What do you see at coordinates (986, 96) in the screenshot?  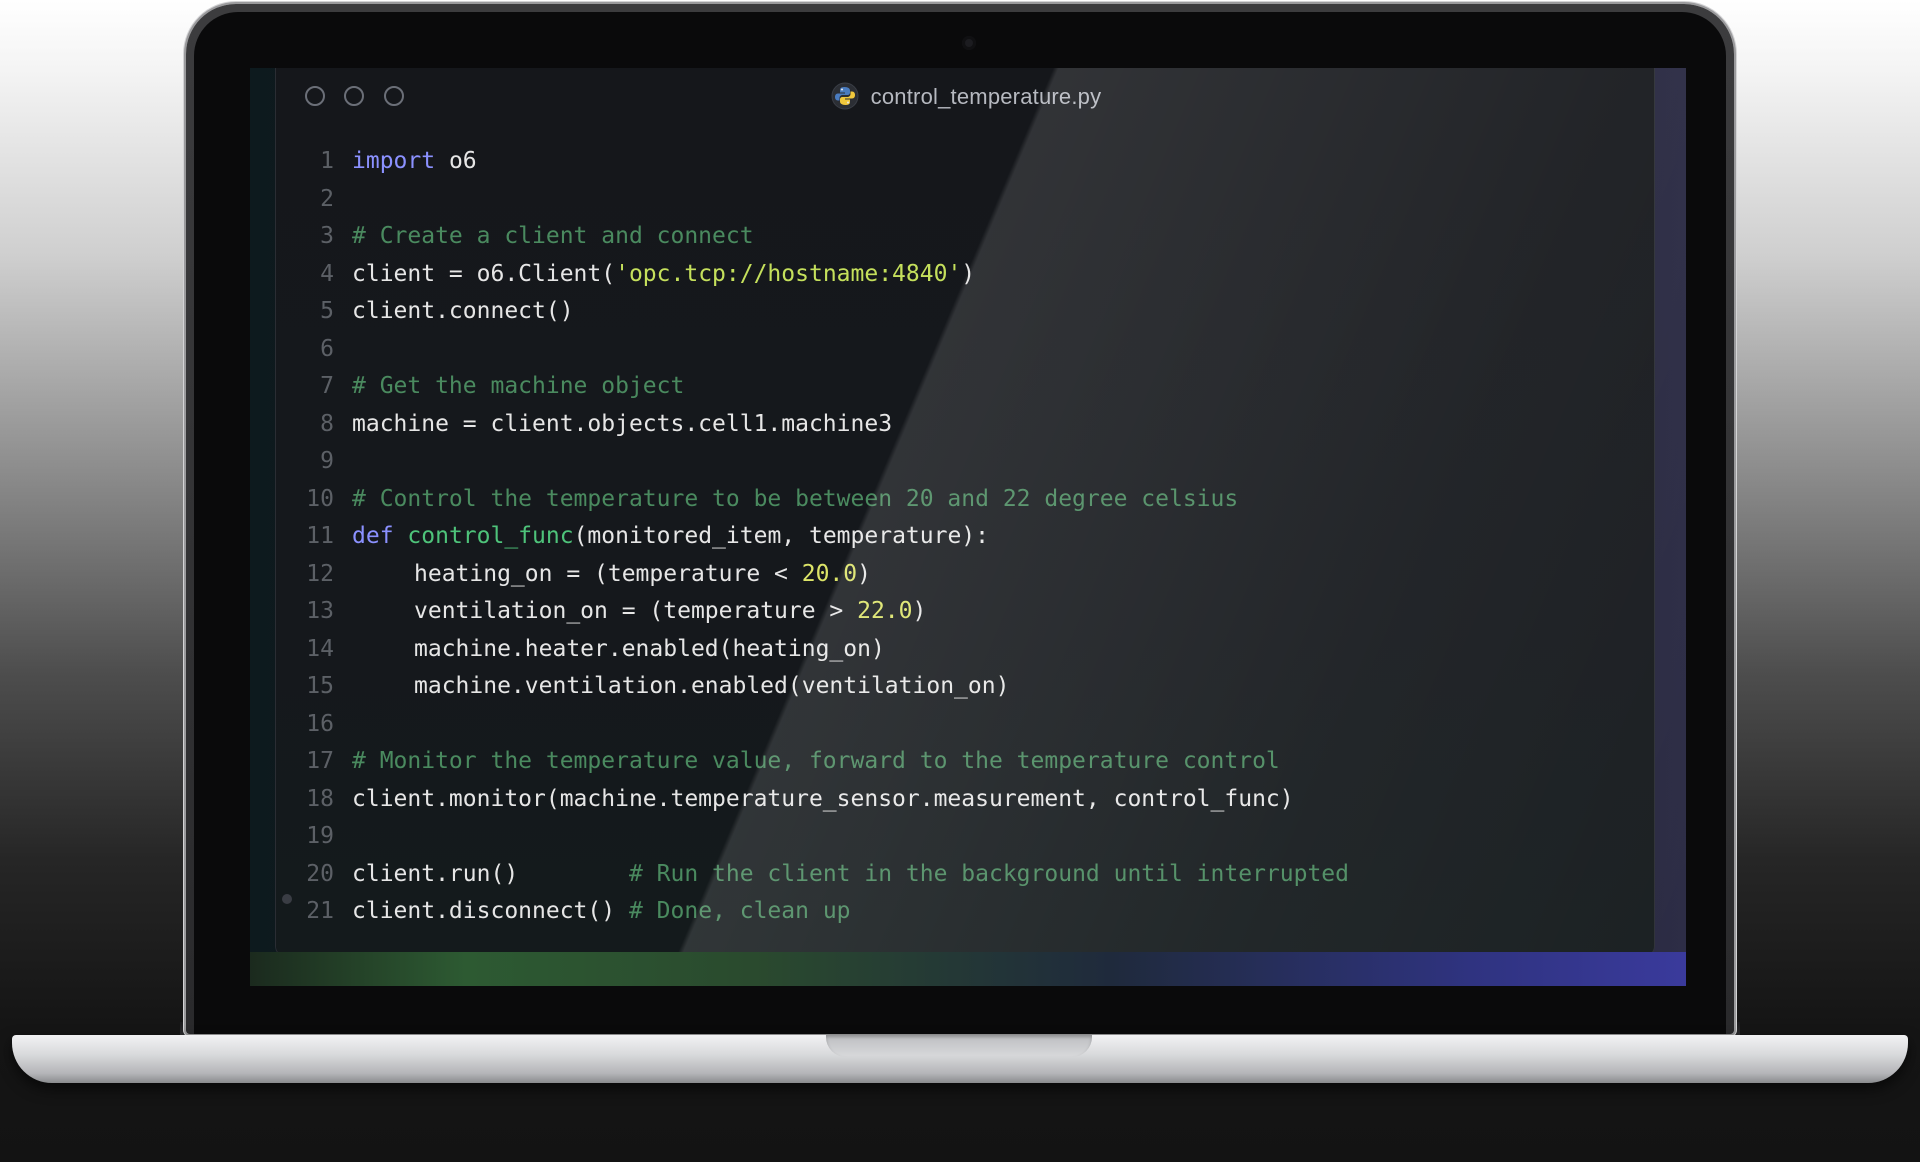 I see `file-name: control_temperature.py` at bounding box center [986, 96].